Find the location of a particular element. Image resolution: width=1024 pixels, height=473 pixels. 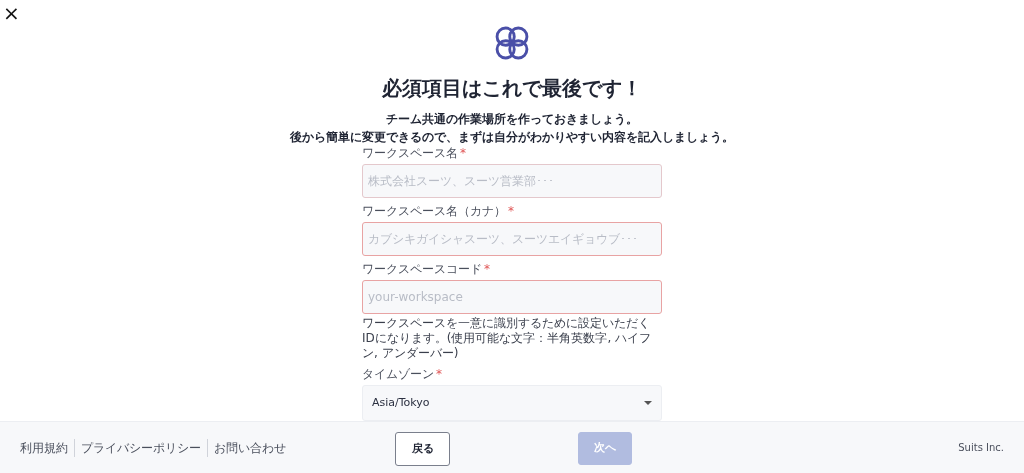

footer-link: 利用規約 is located at coordinates (44, 447).